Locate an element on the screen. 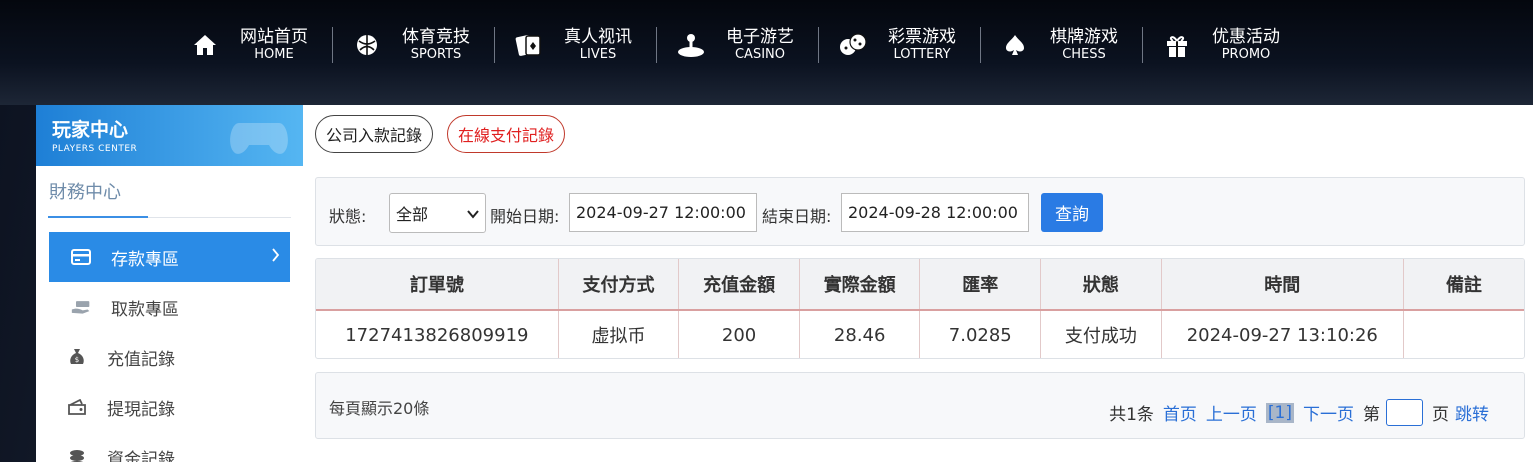  nav-label-en: PROMO is located at coordinates (1246, 55).